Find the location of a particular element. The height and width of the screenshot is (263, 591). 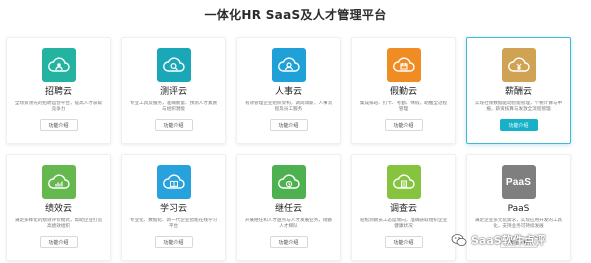

card-description: 有效管理企业组织架构，调岗调薪，人事流程及员工服务 is located at coordinates (288, 107).